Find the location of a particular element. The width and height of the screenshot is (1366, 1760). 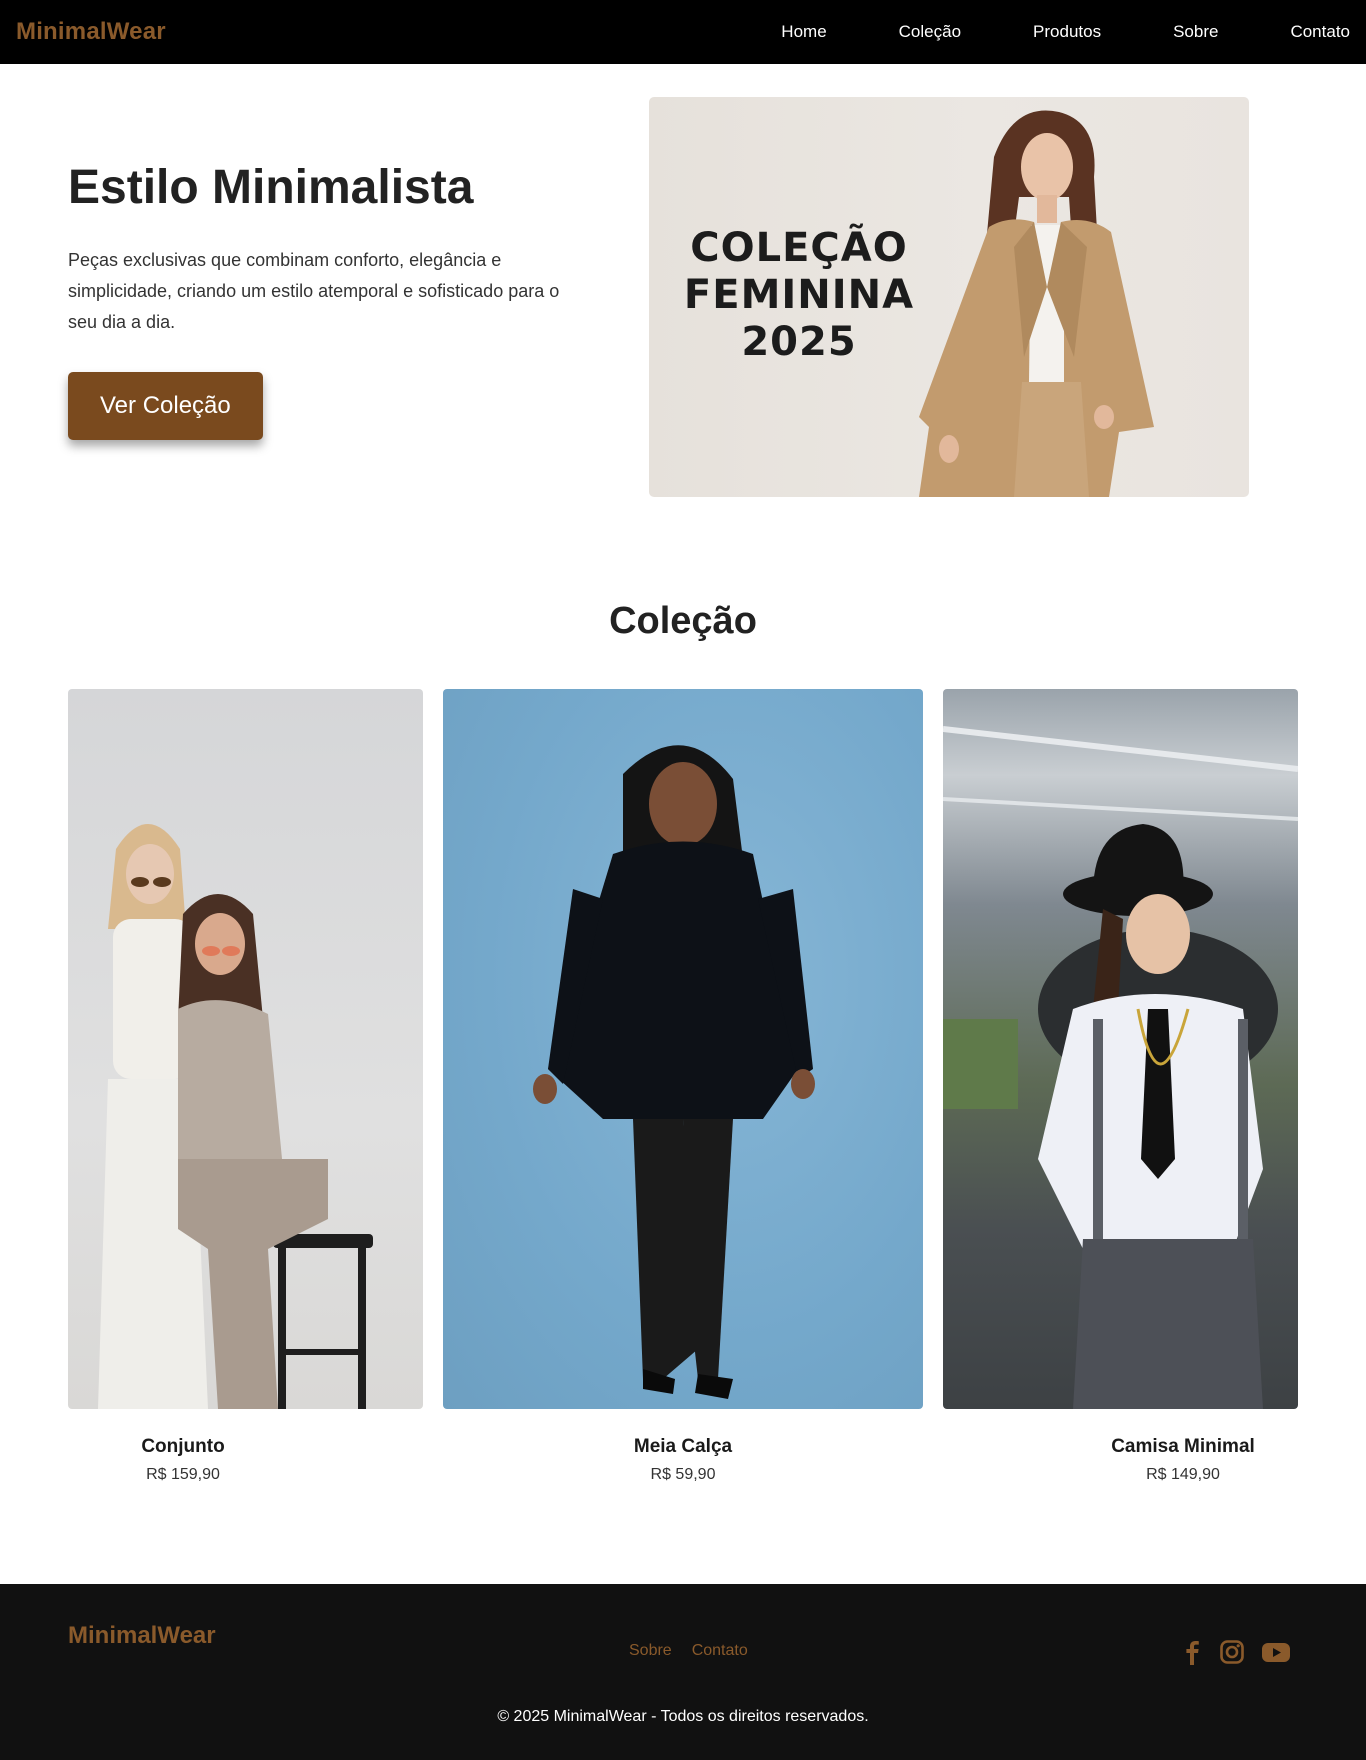

meia-calca-illustration is located at coordinates (674, 1072).